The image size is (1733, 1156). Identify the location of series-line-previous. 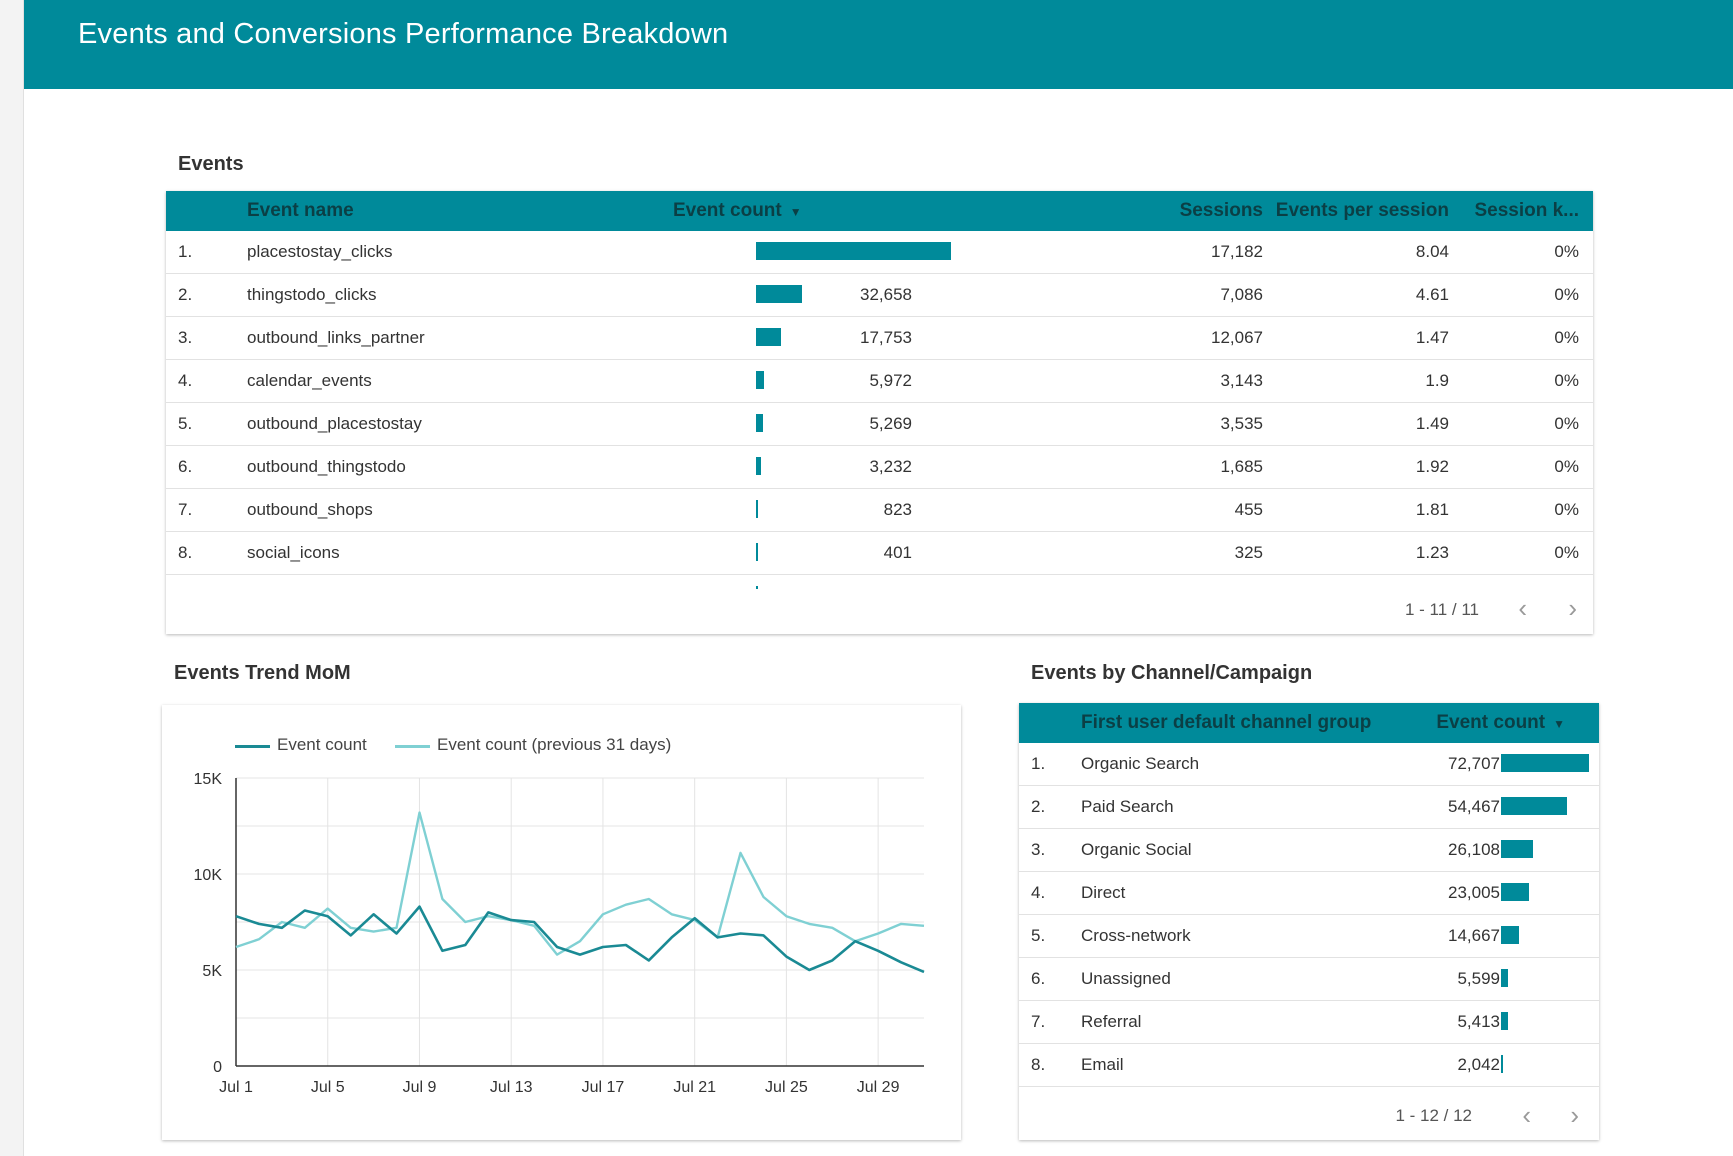
(580, 883).